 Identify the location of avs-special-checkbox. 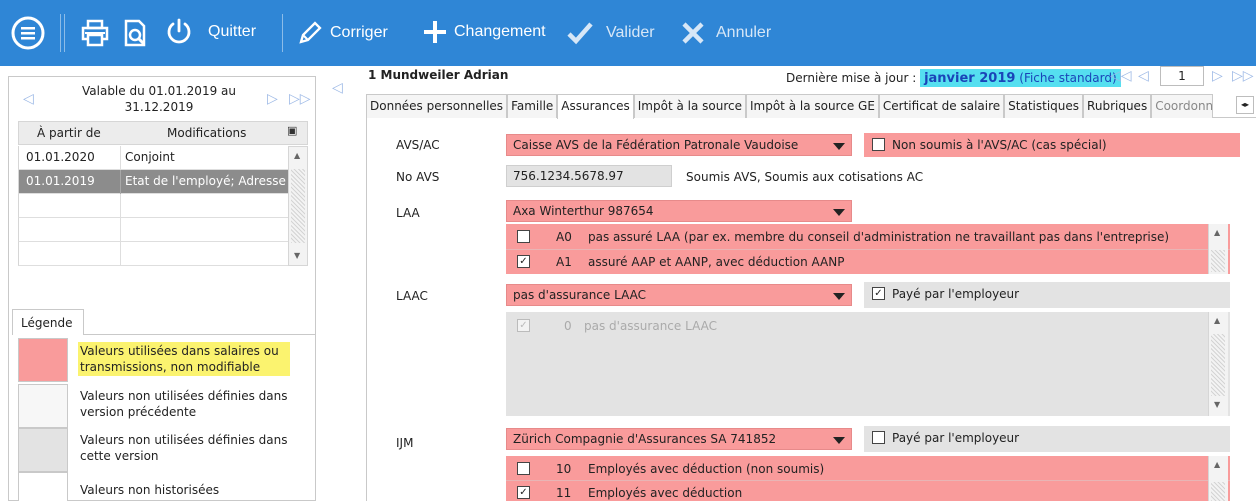
(878, 144).